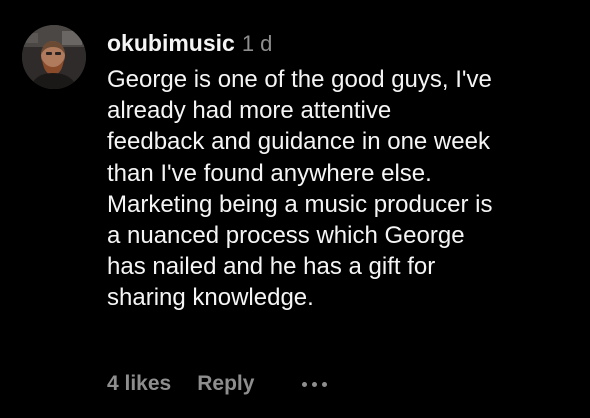 The height and width of the screenshot is (418, 590). What do you see at coordinates (271, 267) in the screenshot?
I see `comment-text-line: has nailed and he has a gift for` at bounding box center [271, 267].